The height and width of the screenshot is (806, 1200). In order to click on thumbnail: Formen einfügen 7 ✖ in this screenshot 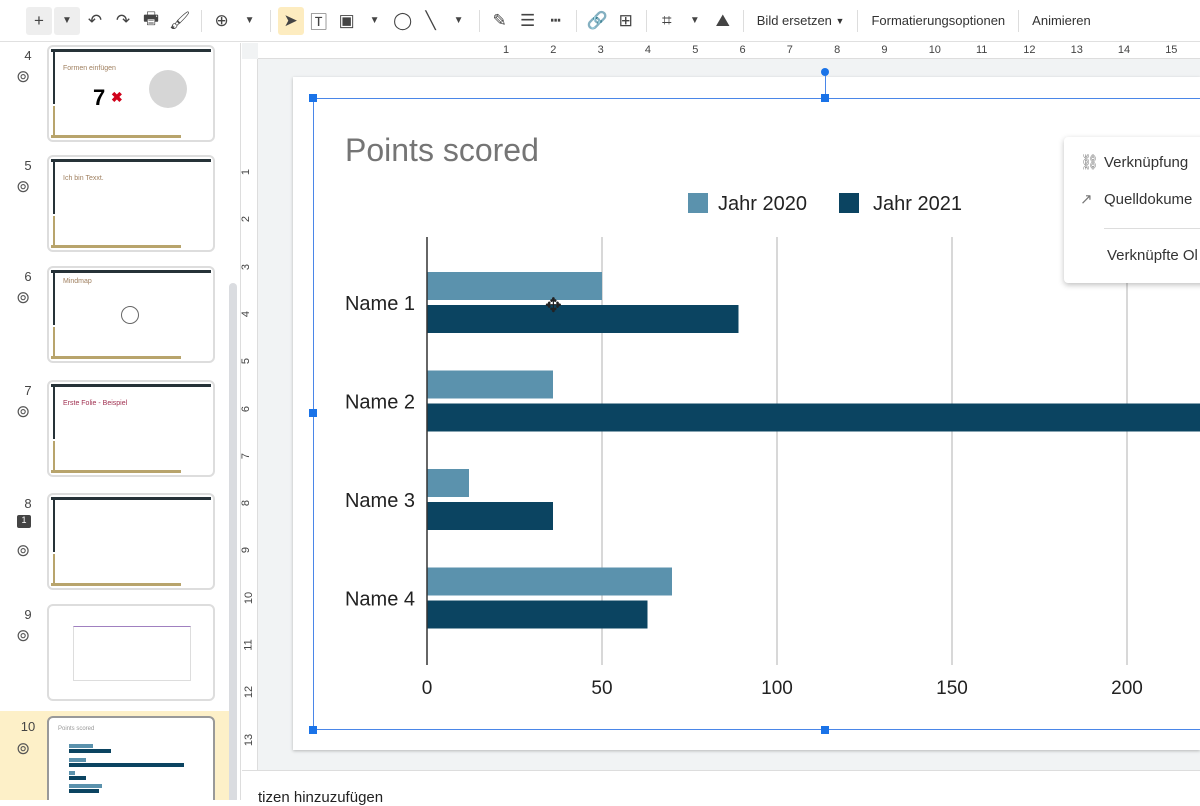, I will do `click(131, 93)`.